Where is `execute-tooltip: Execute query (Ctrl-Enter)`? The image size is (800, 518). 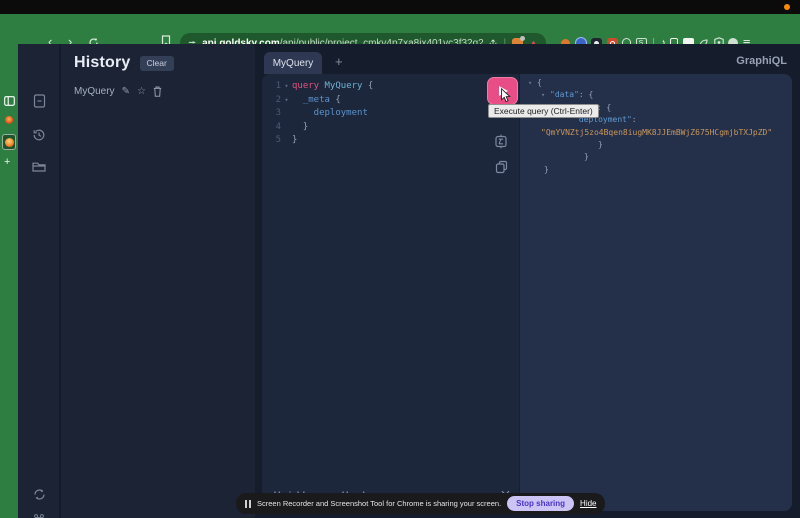
execute-tooltip: Execute query (Ctrl-Enter) is located at coordinates (543, 111).